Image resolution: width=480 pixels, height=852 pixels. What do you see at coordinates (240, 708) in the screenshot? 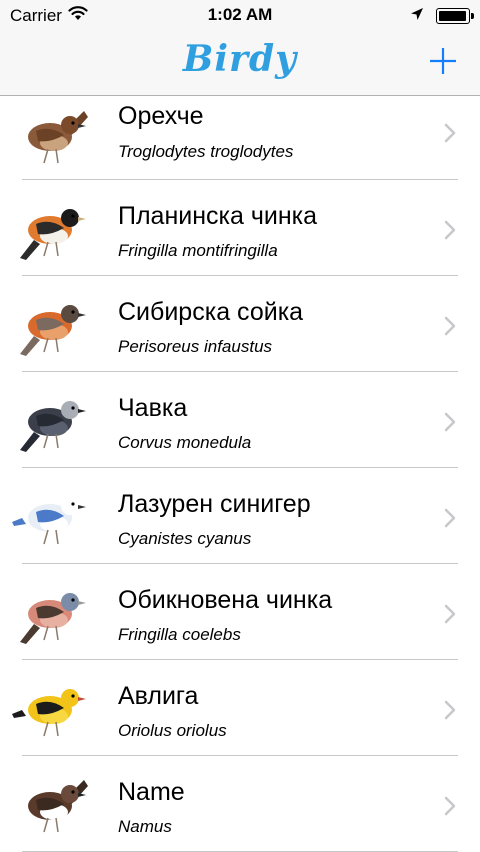
I see `bird-row: Авлига Oriolus oriolus` at bounding box center [240, 708].